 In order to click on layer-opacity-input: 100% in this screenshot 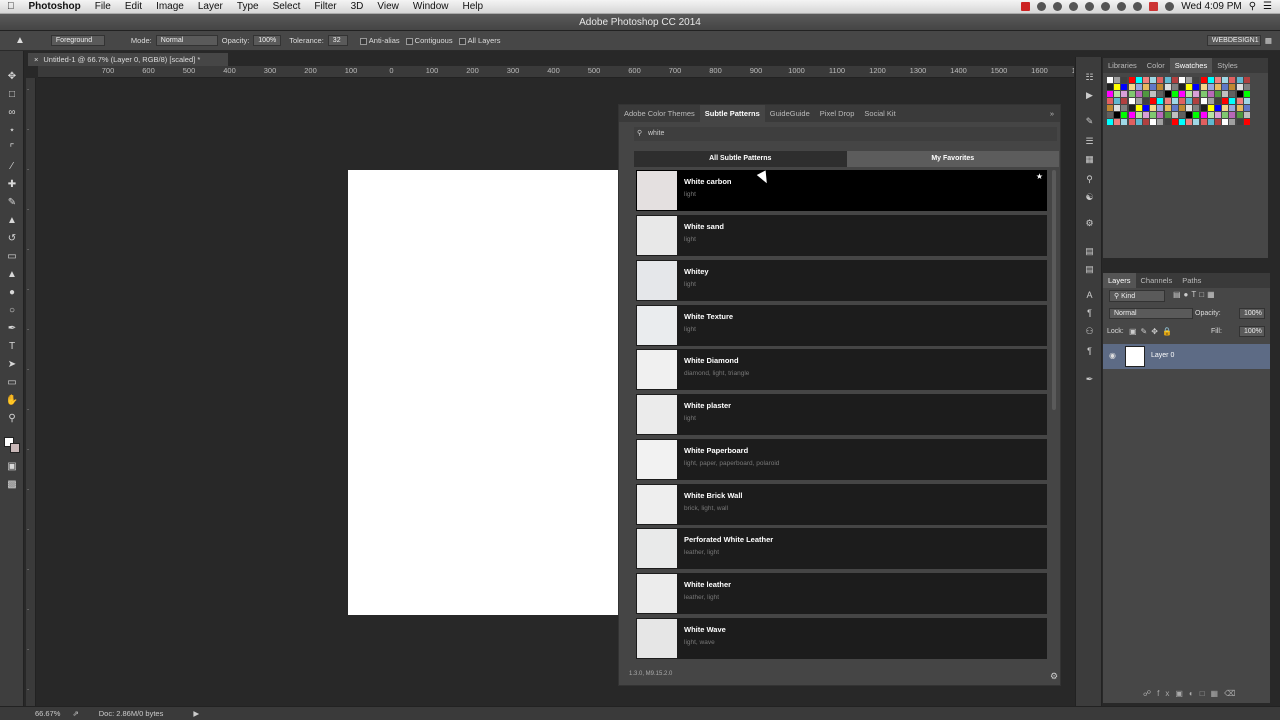, I will do `click(1252, 313)`.